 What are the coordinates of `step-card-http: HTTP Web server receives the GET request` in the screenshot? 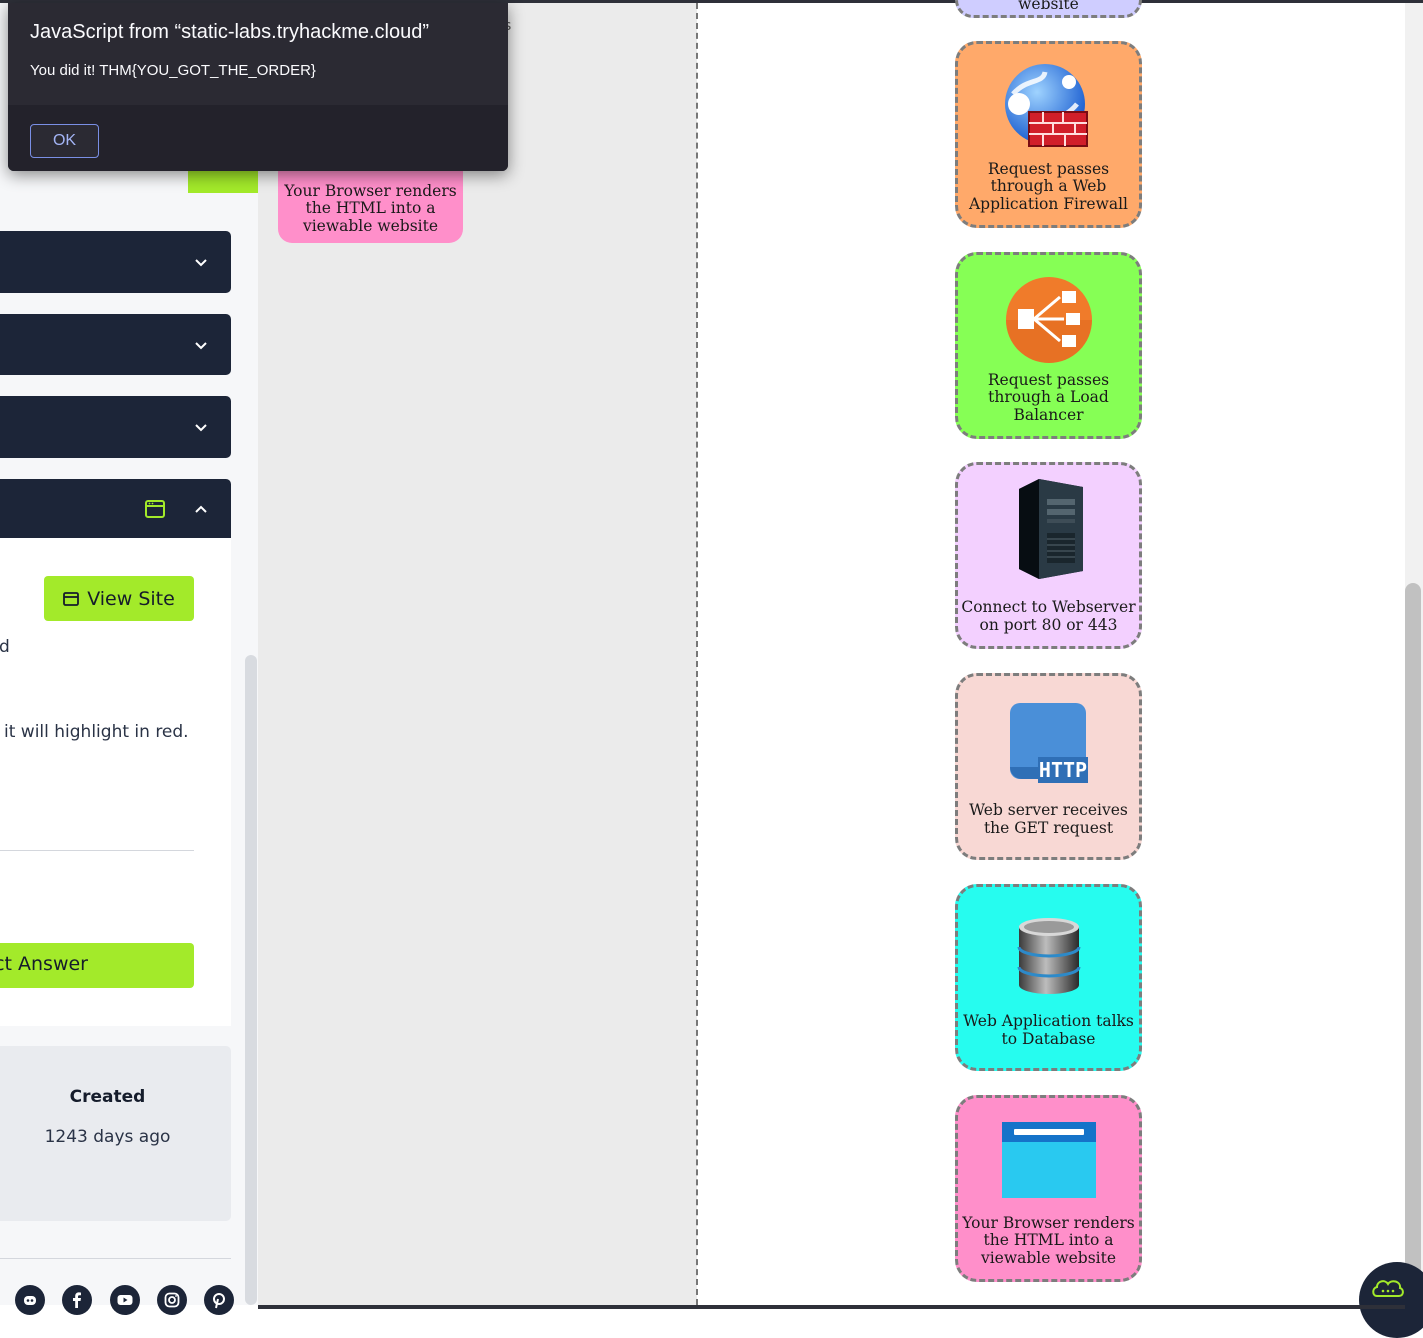 It's located at (1048, 766).